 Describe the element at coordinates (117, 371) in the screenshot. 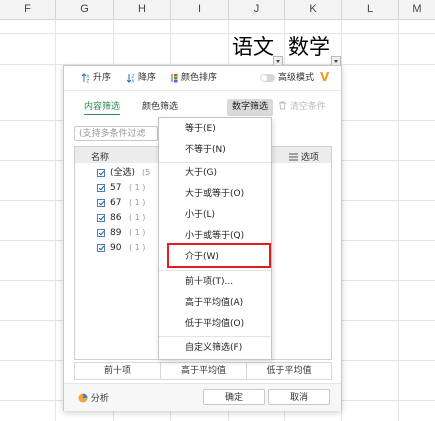

I see `top-ten-button: 前十项` at that location.